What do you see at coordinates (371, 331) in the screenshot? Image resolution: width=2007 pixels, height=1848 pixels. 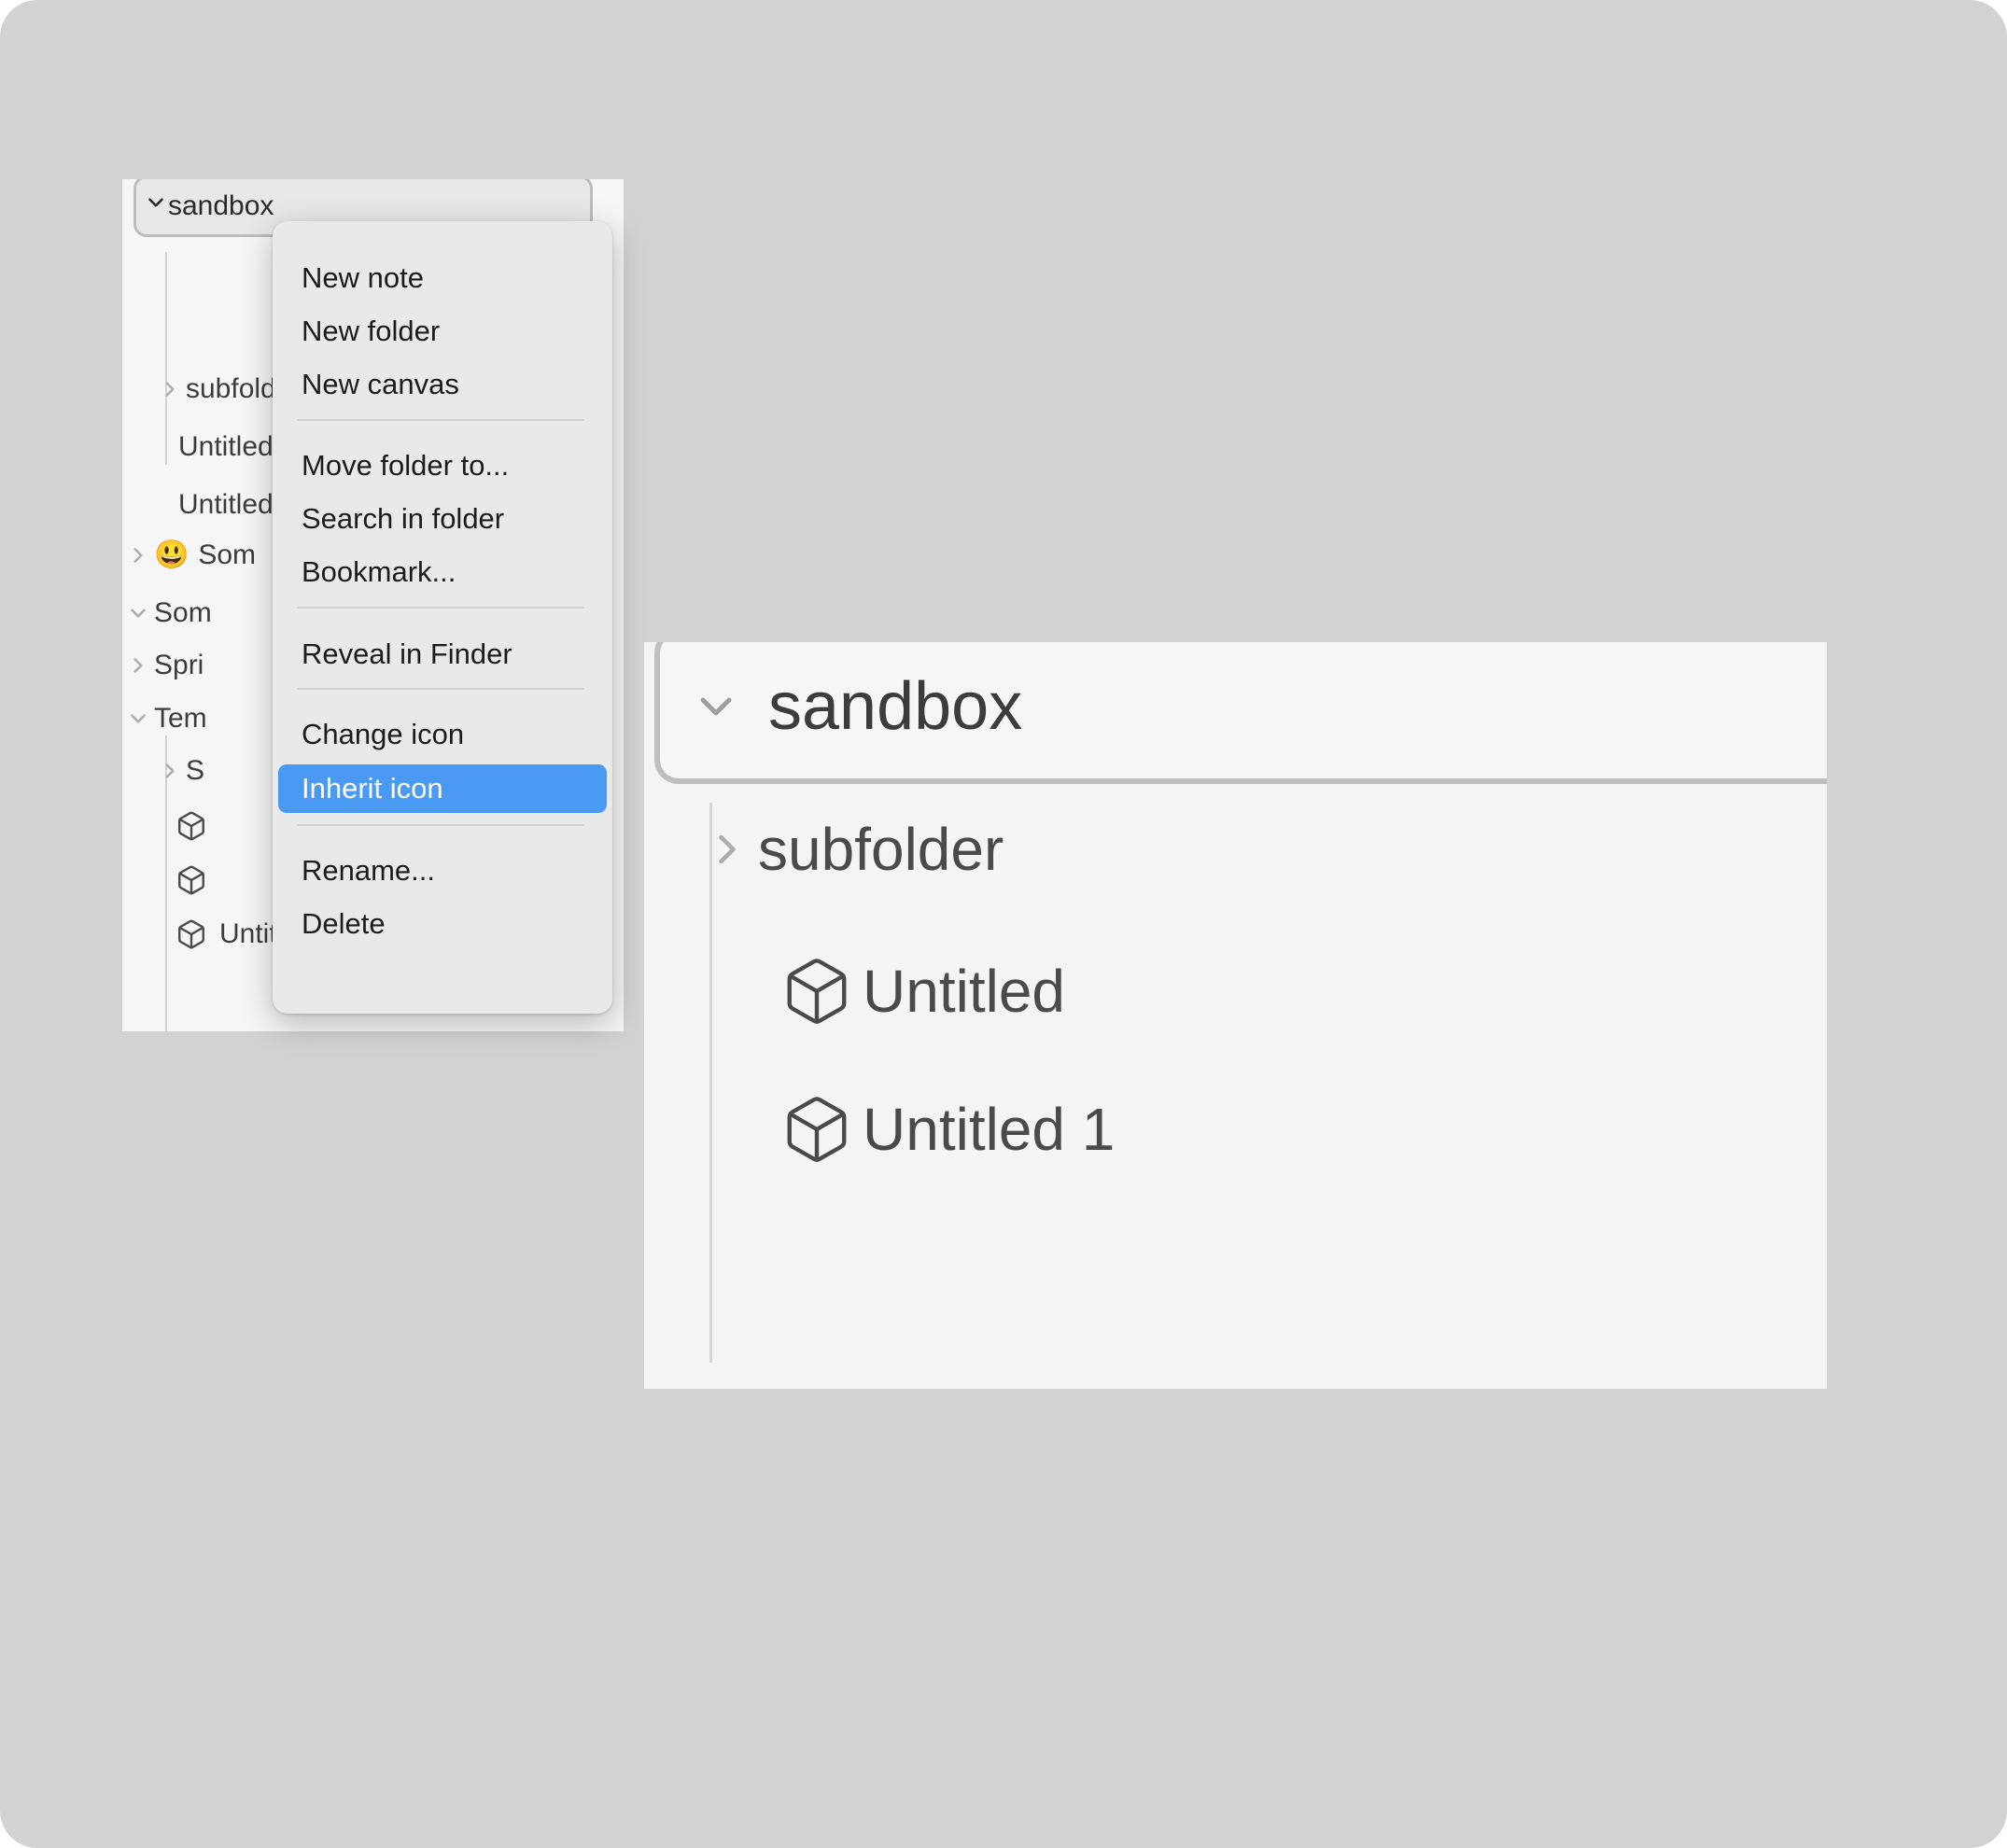 I see `menu-item-label: New folder` at bounding box center [371, 331].